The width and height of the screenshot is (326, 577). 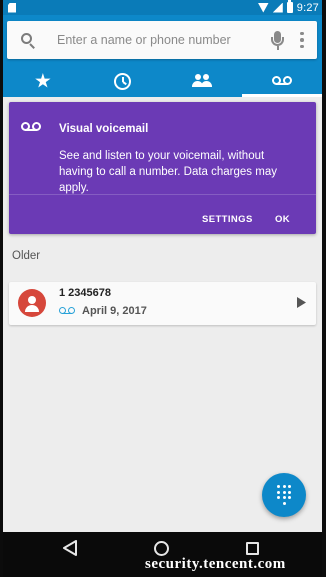 What do you see at coordinates (277, 7) in the screenshot?
I see `cell-signal-icon` at bounding box center [277, 7].